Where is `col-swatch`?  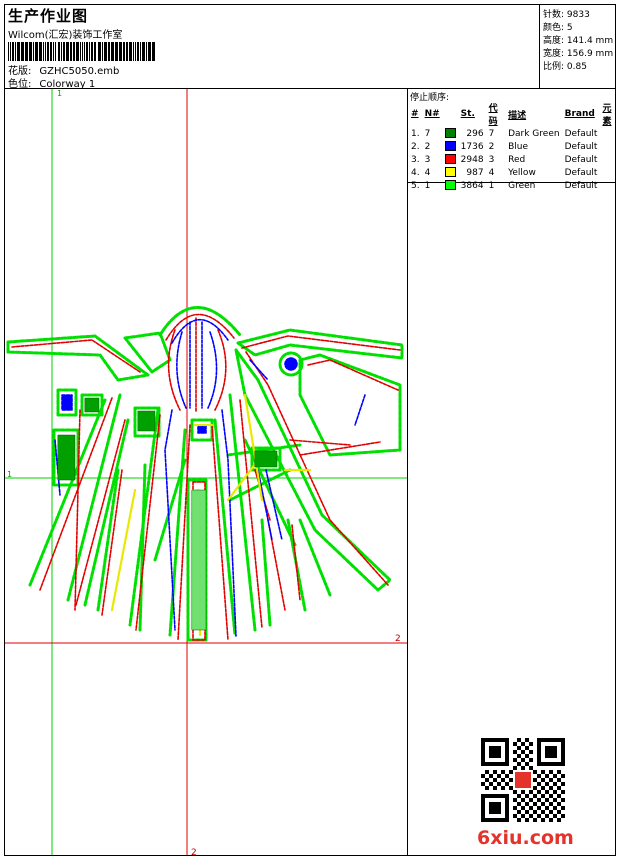
col-swatch is located at coordinates (451, 114).